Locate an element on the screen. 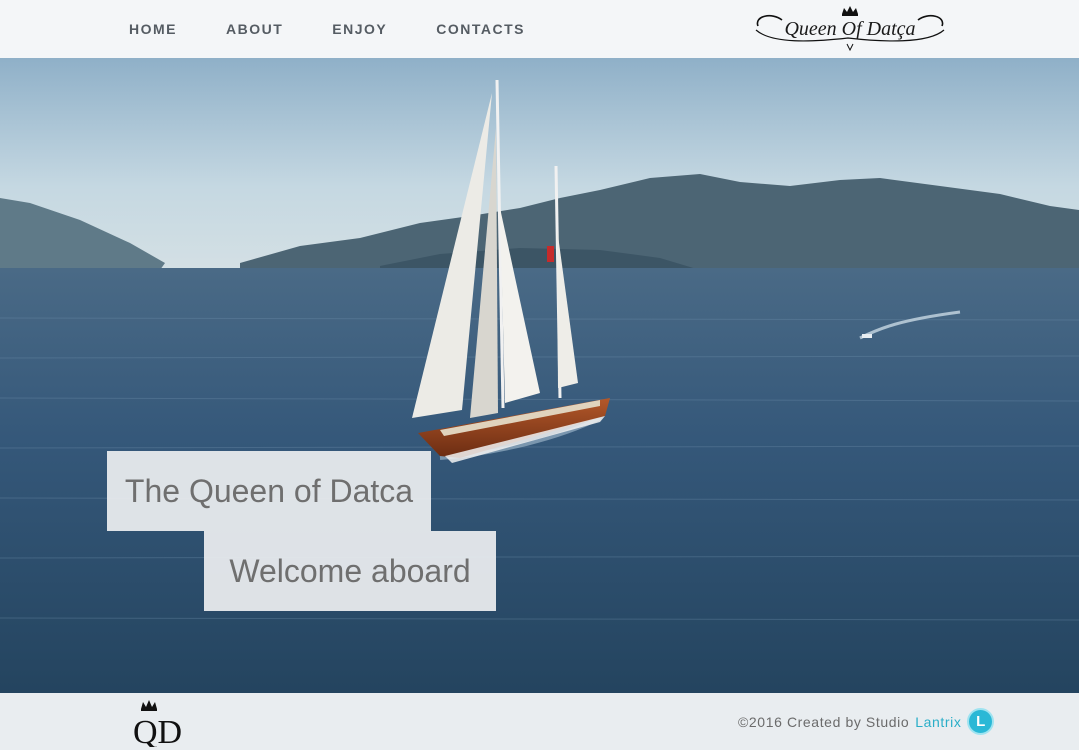  footer-credit: ©2016 Created by Studio Lantrix L is located at coordinates (866, 721).